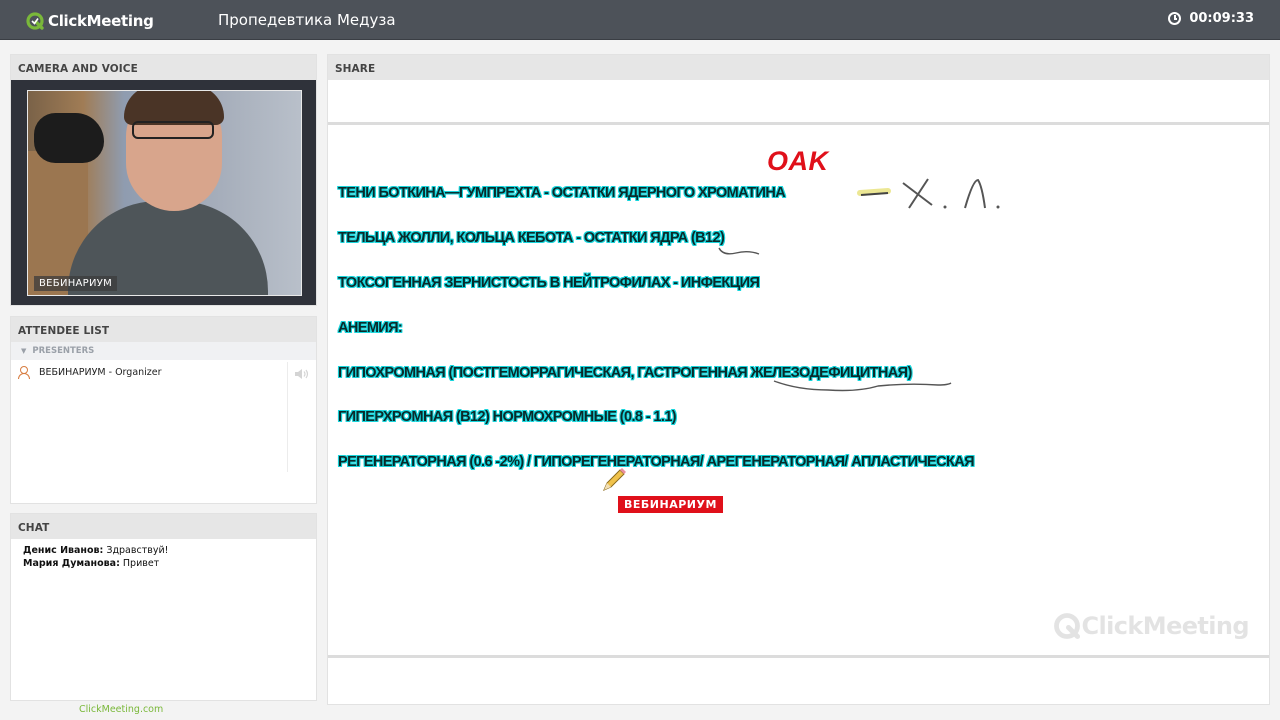  I want to click on app-logo: ClickMeeting, so click(89, 21).